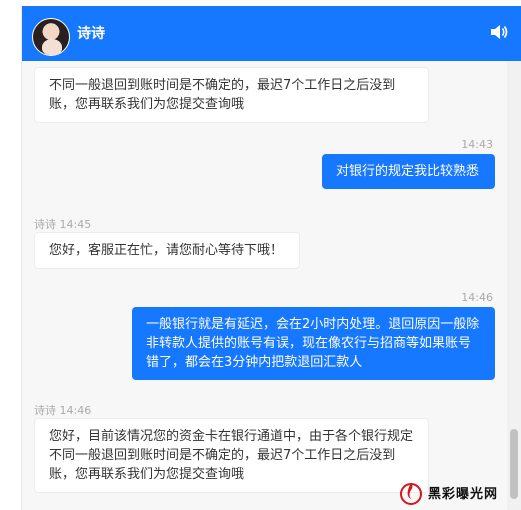  I want to click on message-timestamp: 14:43, so click(477, 144).